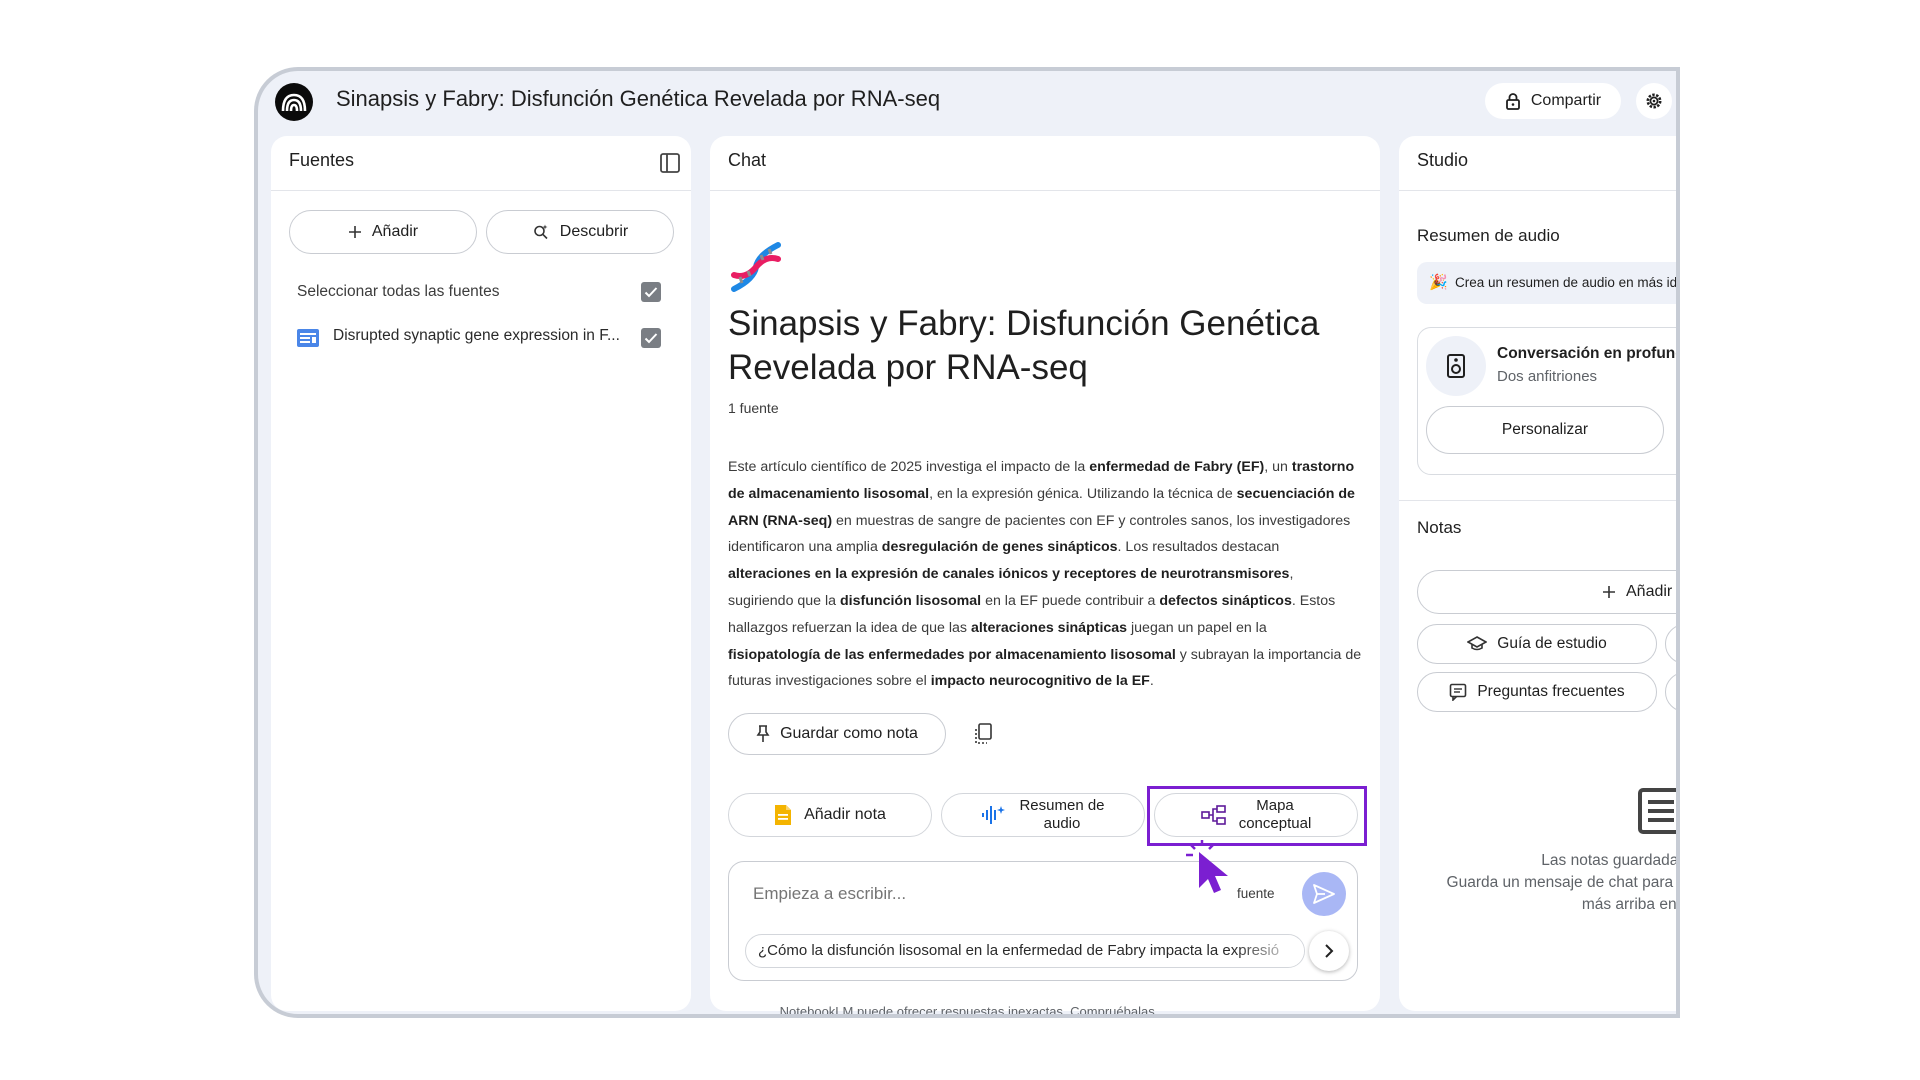 The height and width of the screenshot is (1080, 1920). Describe the element at coordinates (1610, 860) in the screenshot. I see `notes-empty-line: Las notas guardadas a` at that location.